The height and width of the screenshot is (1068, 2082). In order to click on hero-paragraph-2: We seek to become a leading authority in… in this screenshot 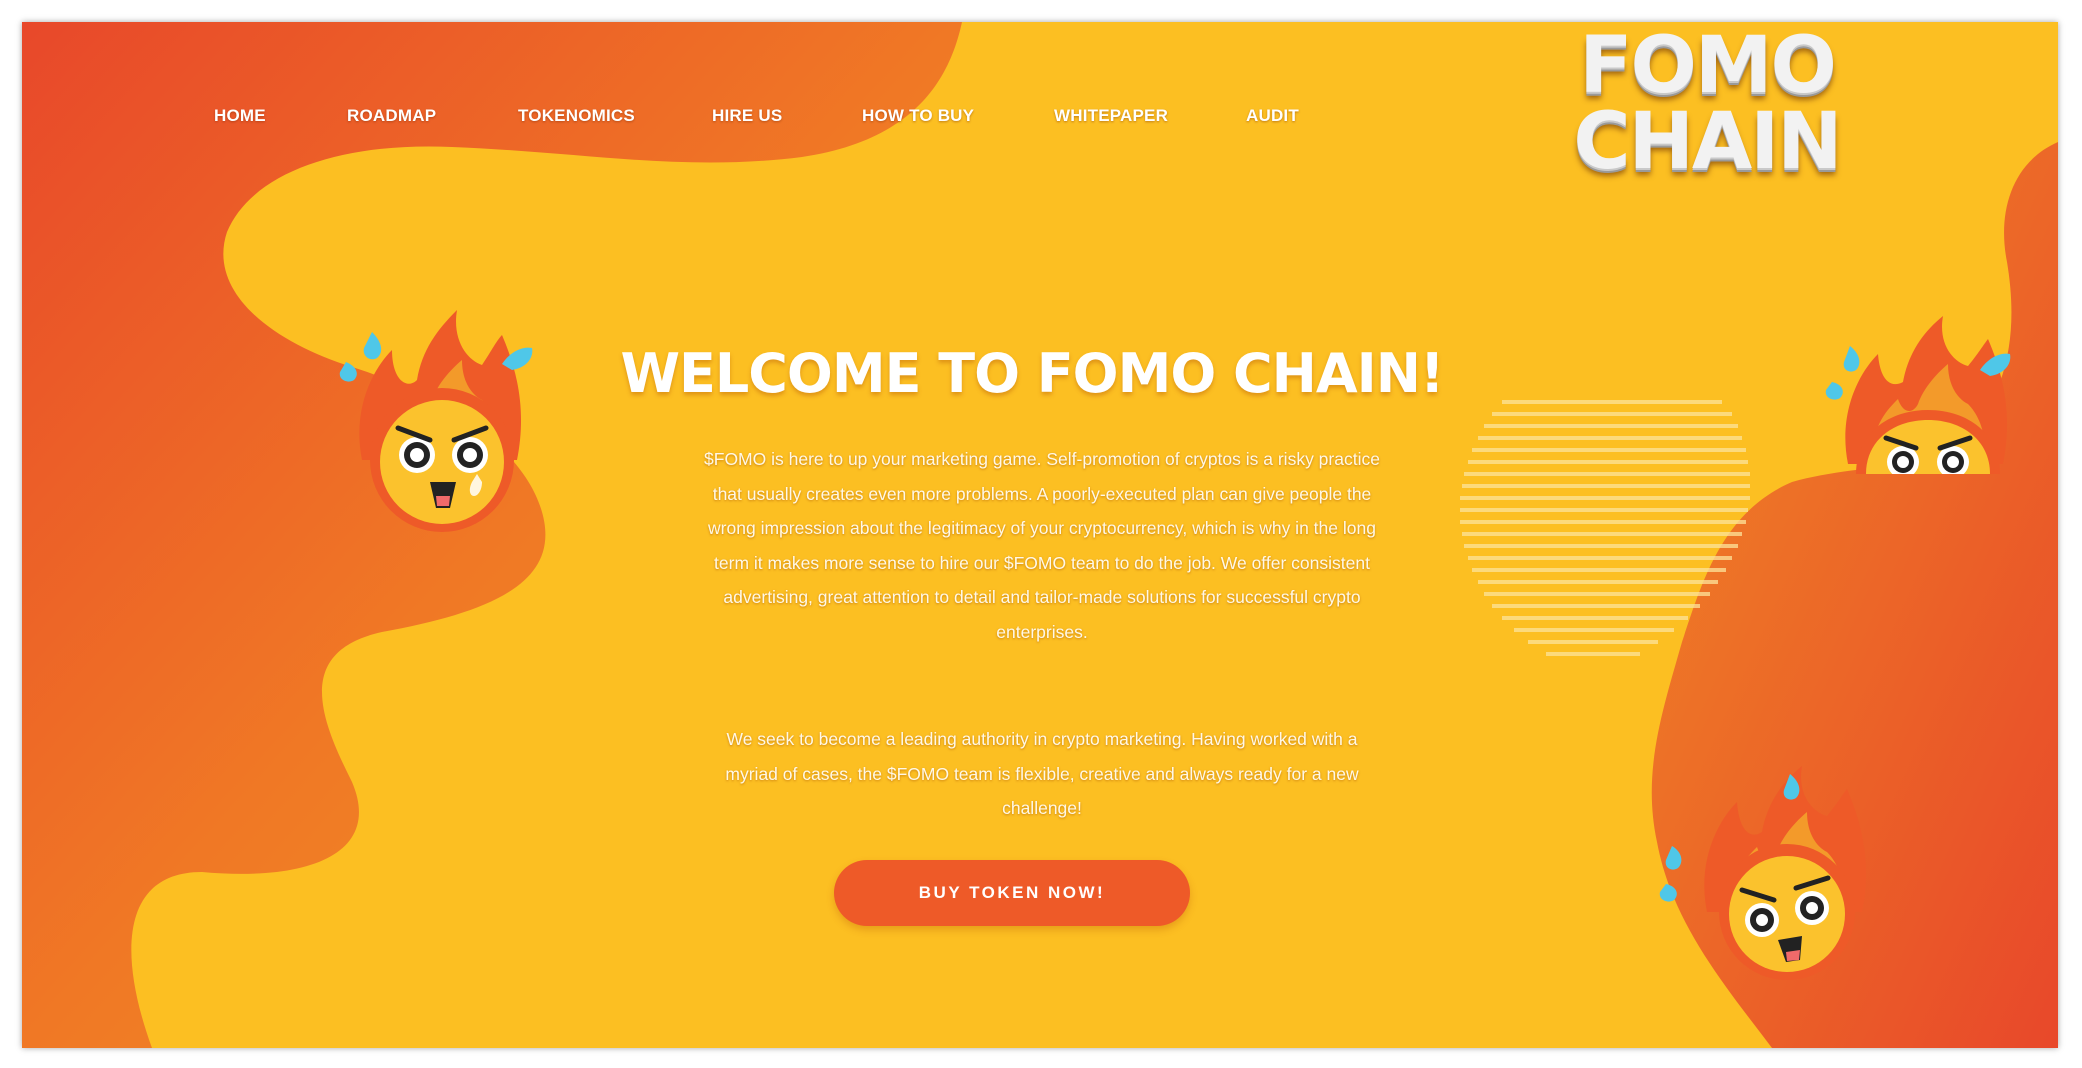, I will do `click(1042, 773)`.